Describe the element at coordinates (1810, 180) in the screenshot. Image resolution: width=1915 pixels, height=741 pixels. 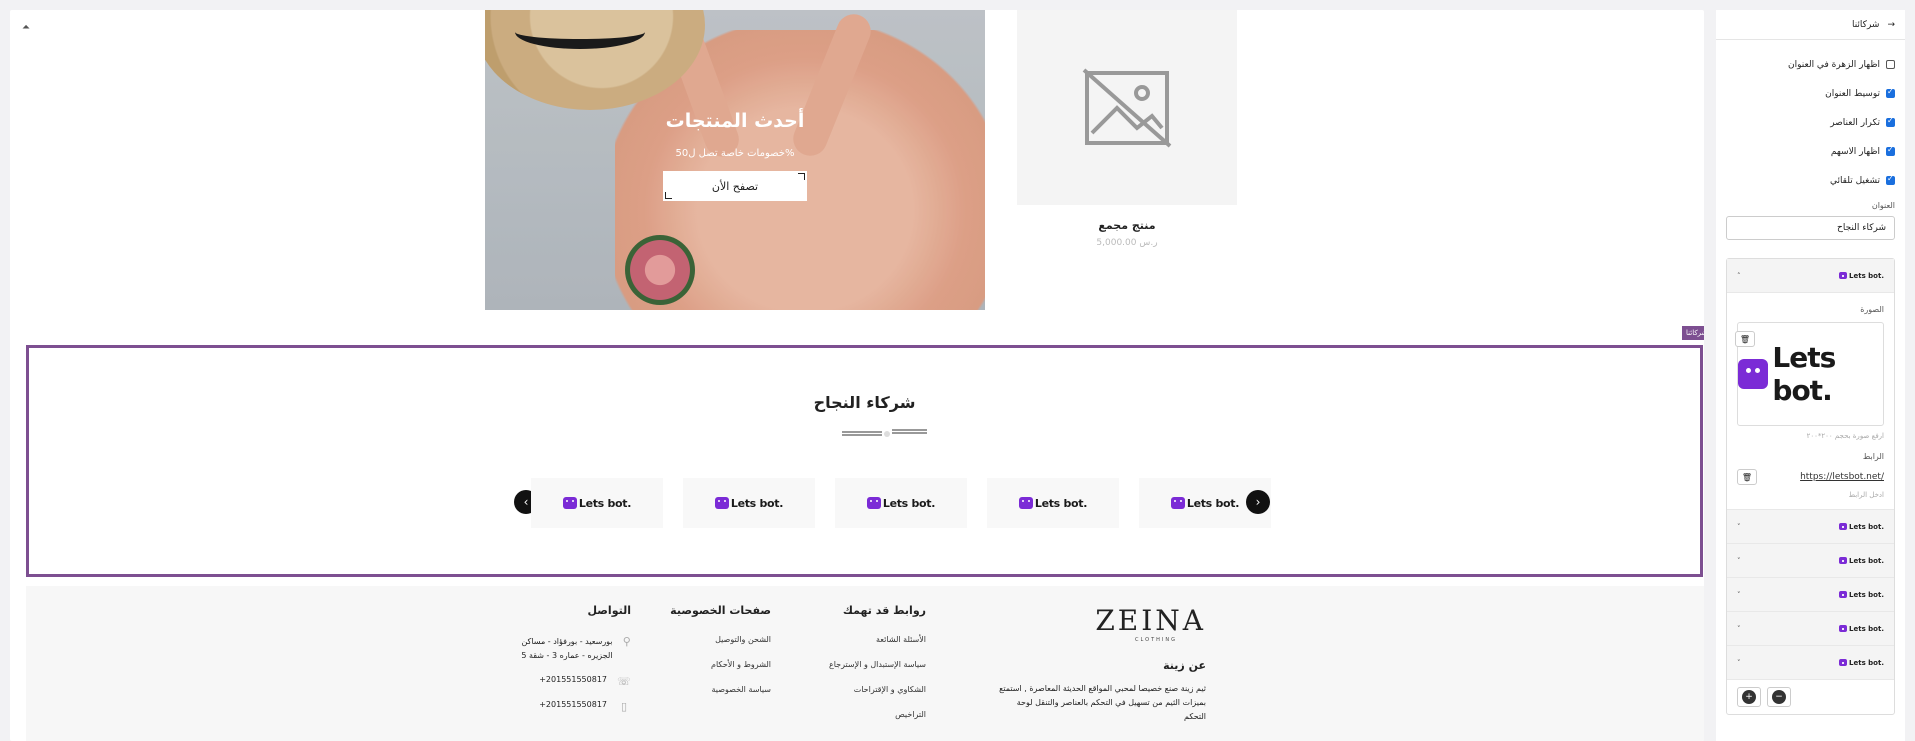
I see `checkbox-autoplay: تشغيل تلقائي` at that location.